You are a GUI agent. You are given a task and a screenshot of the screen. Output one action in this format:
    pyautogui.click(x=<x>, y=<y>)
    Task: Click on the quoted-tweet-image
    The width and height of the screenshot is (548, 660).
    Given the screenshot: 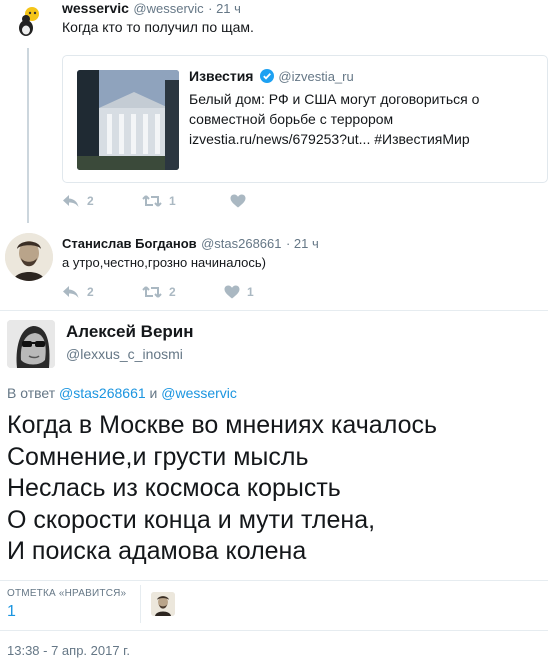 What is the action you would take?
    pyautogui.click(x=128, y=120)
    